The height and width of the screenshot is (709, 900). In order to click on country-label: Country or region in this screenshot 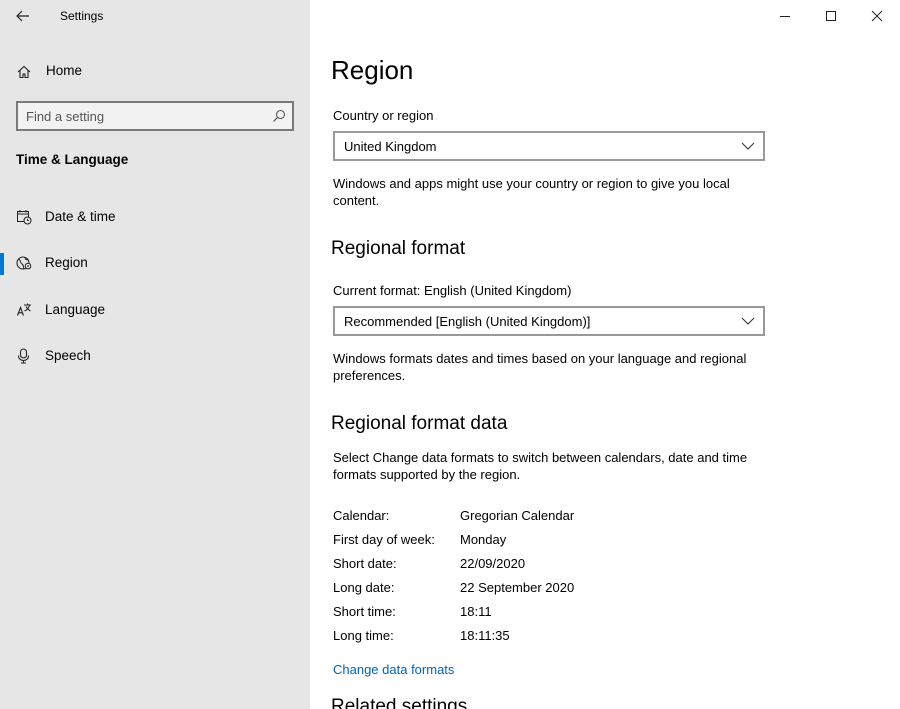, I will do `click(383, 115)`.